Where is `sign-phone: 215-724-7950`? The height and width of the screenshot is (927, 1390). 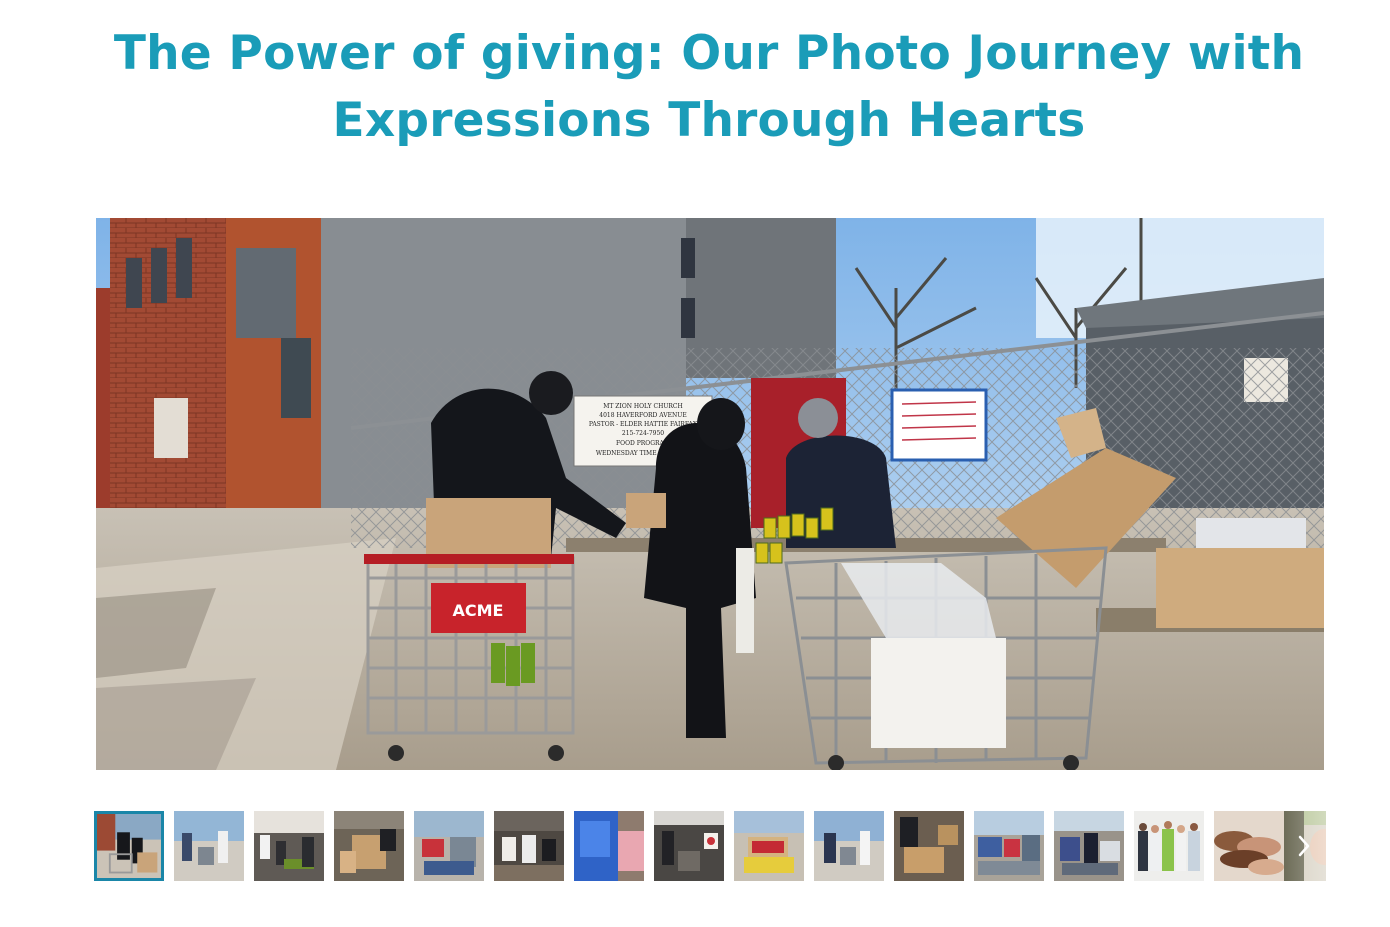
sign-phone: 215-724-7950 is located at coordinates (643, 433).